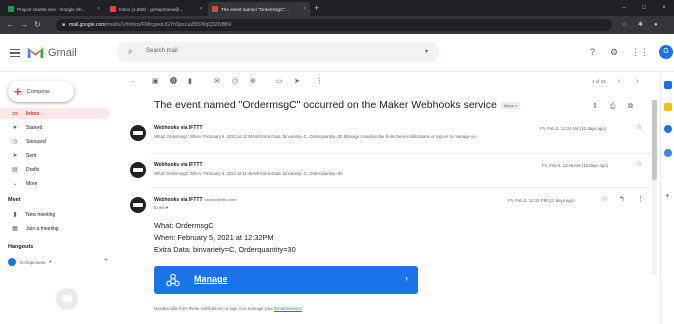 This screenshot has height=324, width=674. I want to click on email-services-link: Email services, so click(288, 308).